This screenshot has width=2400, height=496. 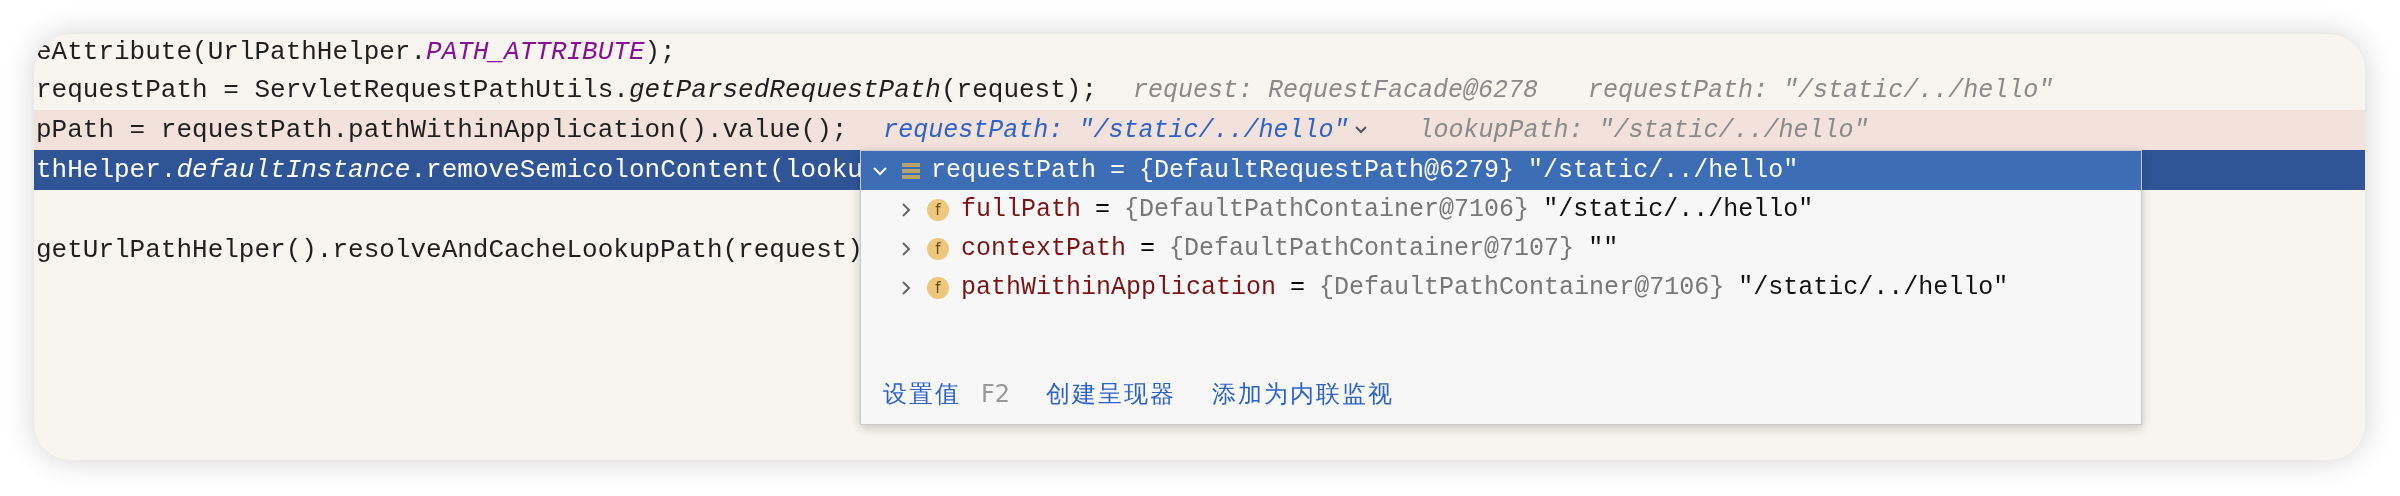 I want to click on type-label: {DefaultPathContainer@7107}, so click(x=1372, y=248).